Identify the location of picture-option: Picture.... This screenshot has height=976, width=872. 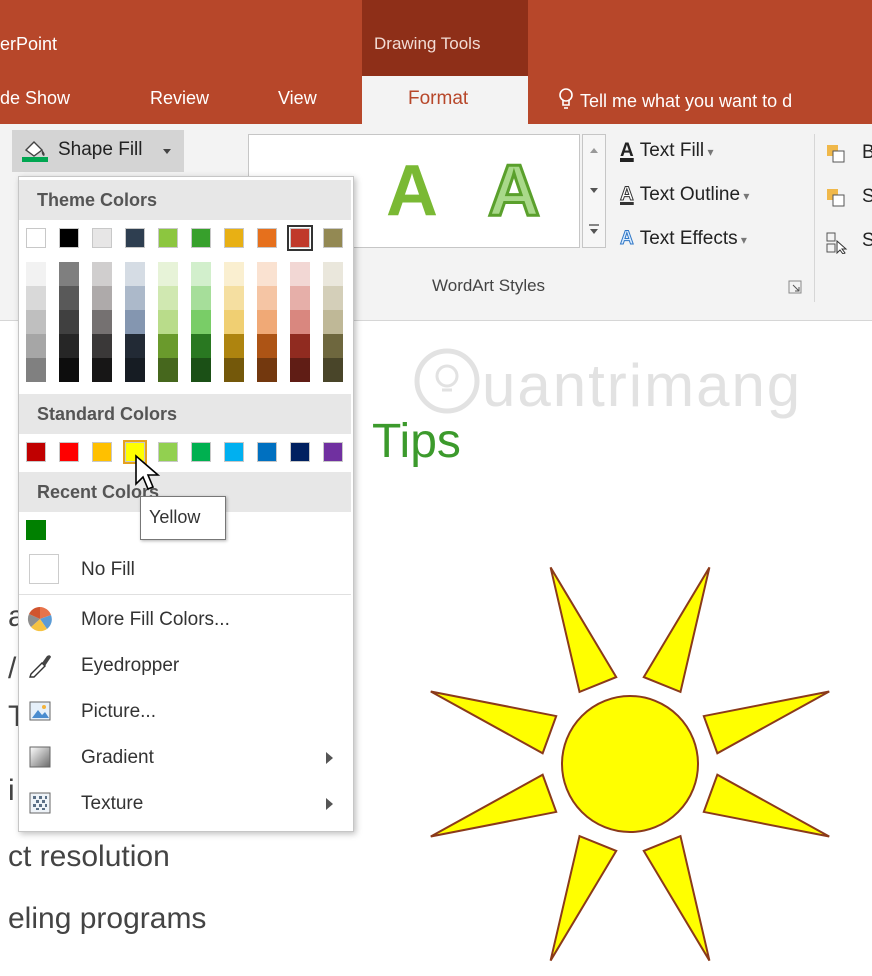
(185, 712).